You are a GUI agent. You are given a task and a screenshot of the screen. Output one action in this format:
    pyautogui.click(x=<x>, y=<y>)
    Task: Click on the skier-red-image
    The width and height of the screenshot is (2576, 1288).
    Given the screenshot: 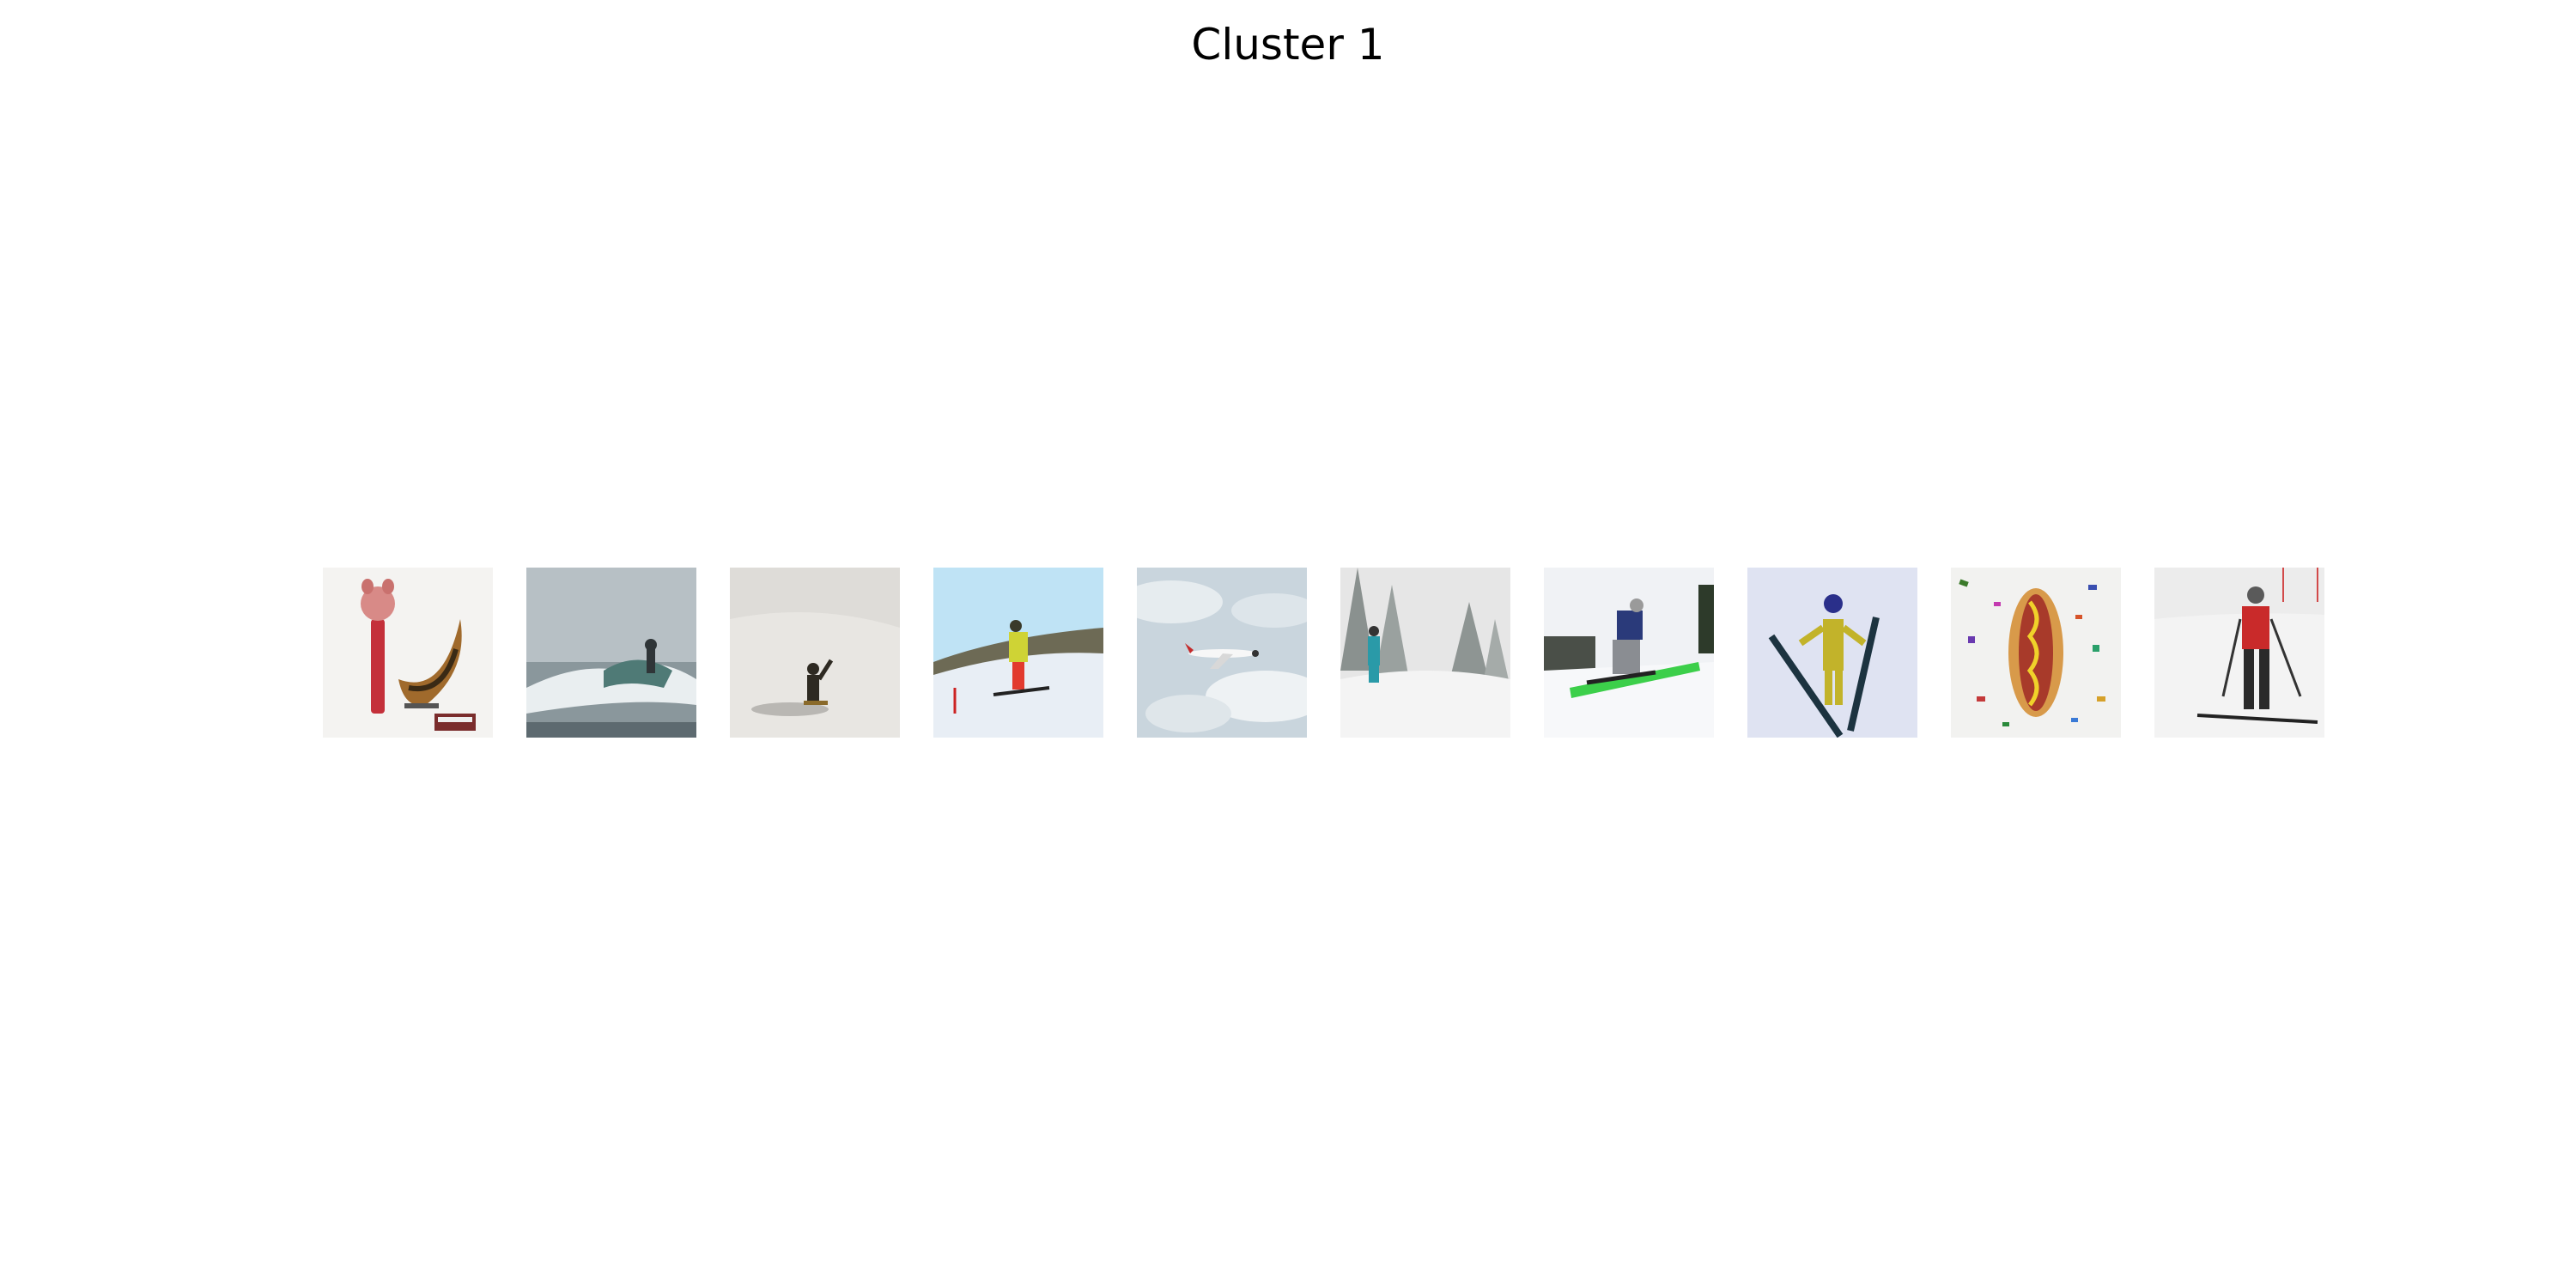 What is the action you would take?
    pyautogui.click(x=2239, y=653)
    